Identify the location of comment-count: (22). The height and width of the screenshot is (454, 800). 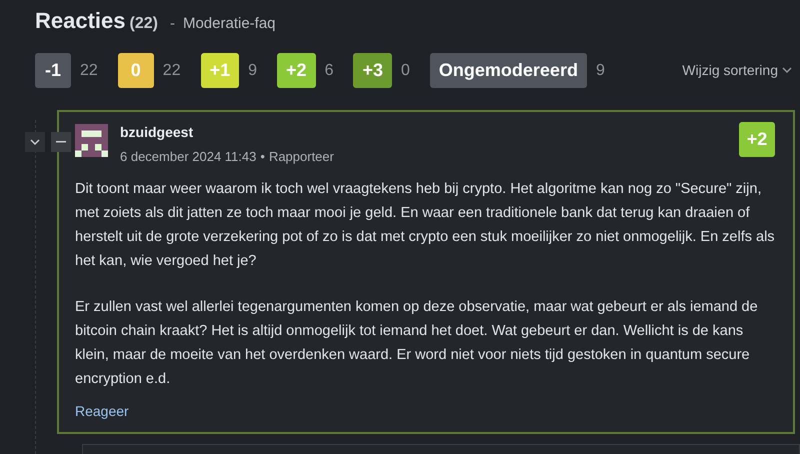
(144, 24).